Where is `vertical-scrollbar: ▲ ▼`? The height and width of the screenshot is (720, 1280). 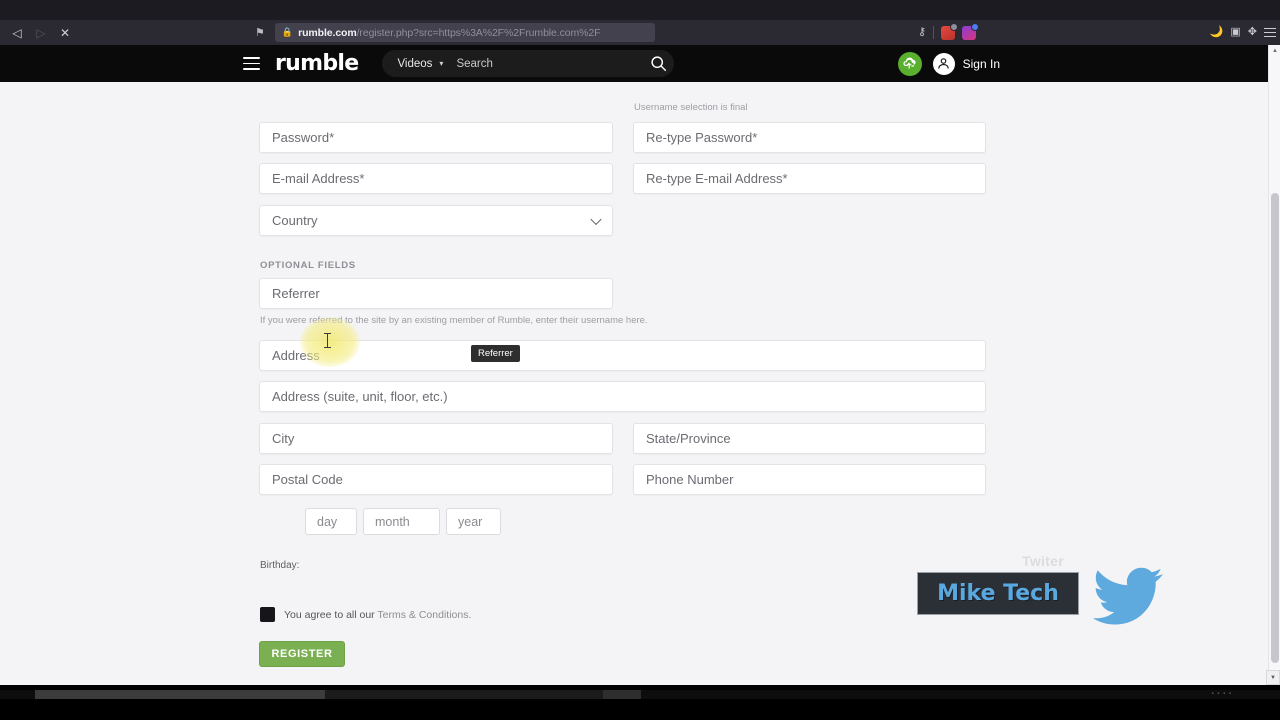 vertical-scrollbar: ▲ ▼ is located at coordinates (1274, 365).